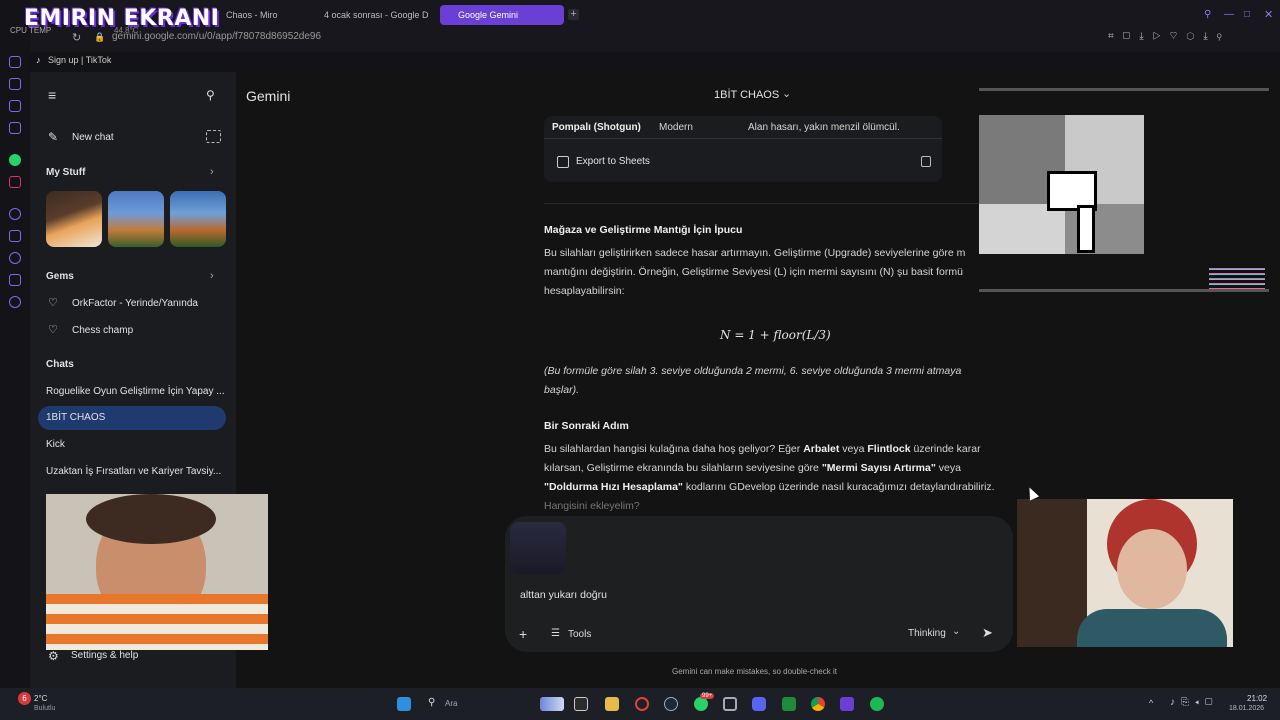 The height and width of the screenshot is (720, 1280). What do you see at coordinates (15, 258) in the screenshot?
I see `history-icon` at bounding box center [15, 258].